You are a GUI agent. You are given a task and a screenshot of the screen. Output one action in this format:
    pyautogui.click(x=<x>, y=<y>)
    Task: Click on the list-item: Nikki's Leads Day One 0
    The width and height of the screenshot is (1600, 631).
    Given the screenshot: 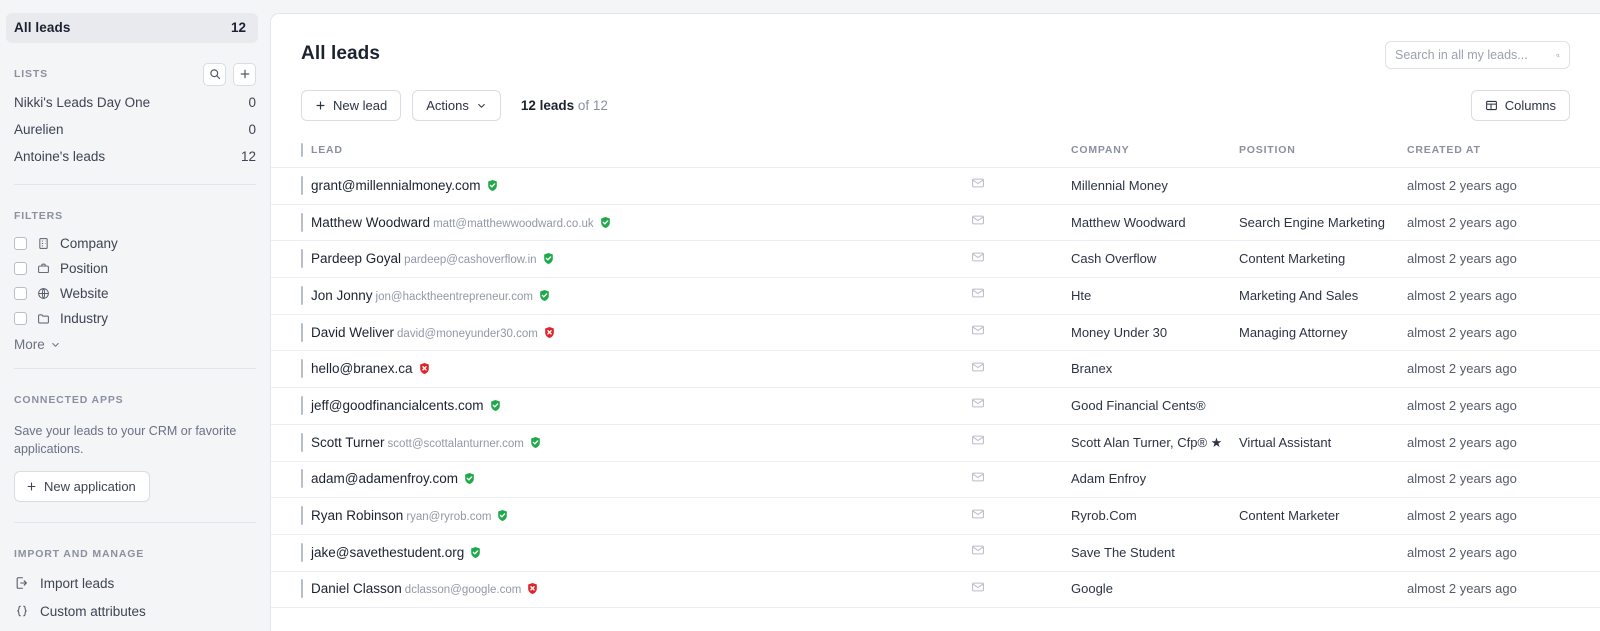 What is the action you would take?
    pyautogui.click(x=135, y=102)
    